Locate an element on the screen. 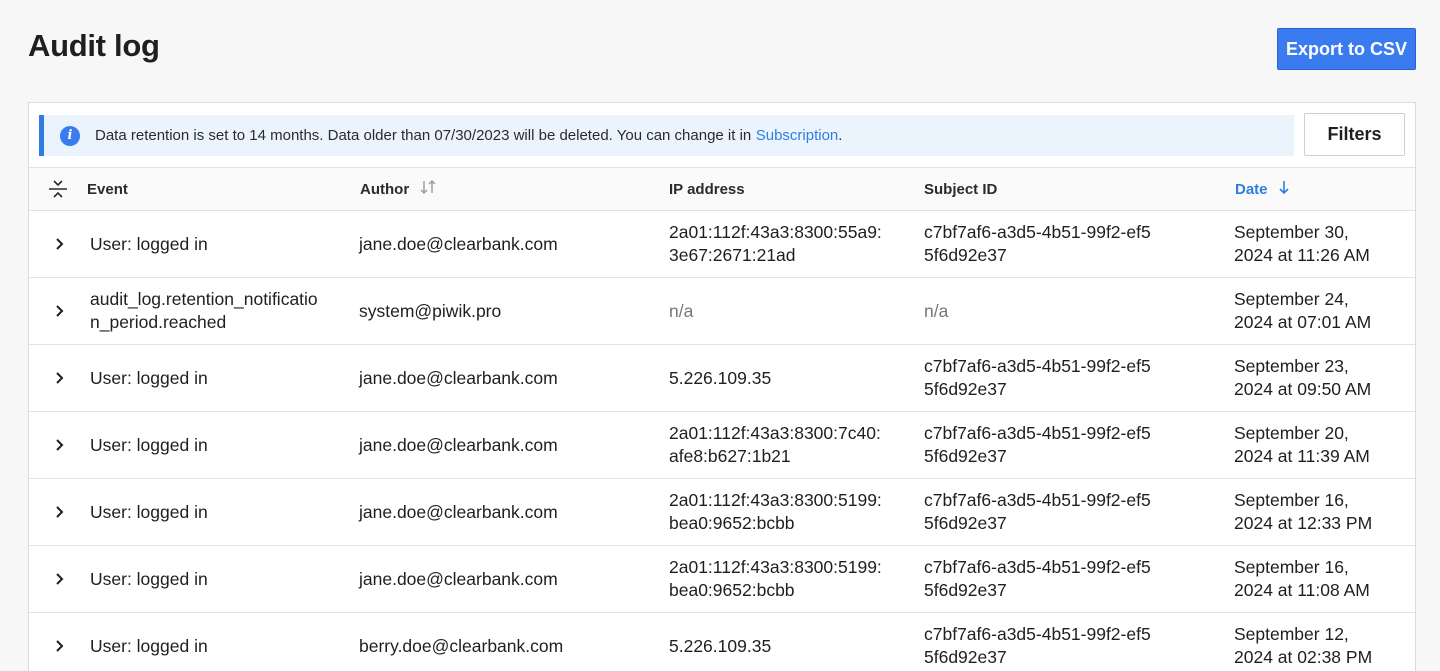  date-line: 2024 at 12:33 PM is located at coordinates (1303, 523).